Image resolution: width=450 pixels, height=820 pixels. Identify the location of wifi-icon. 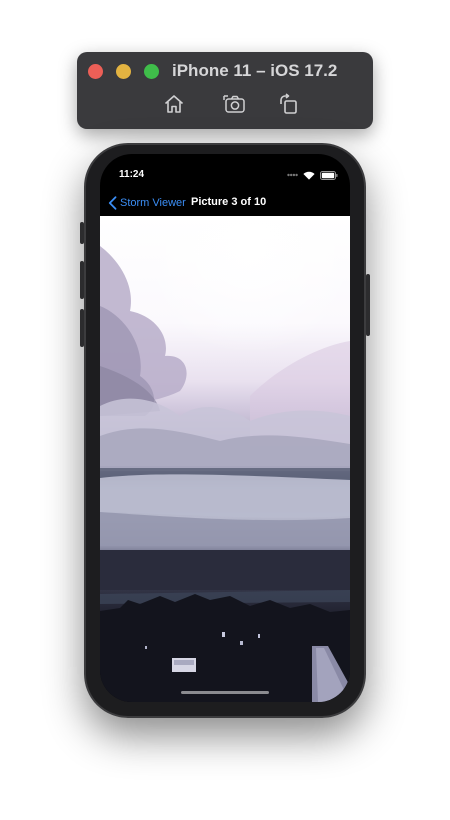
(309, 175).